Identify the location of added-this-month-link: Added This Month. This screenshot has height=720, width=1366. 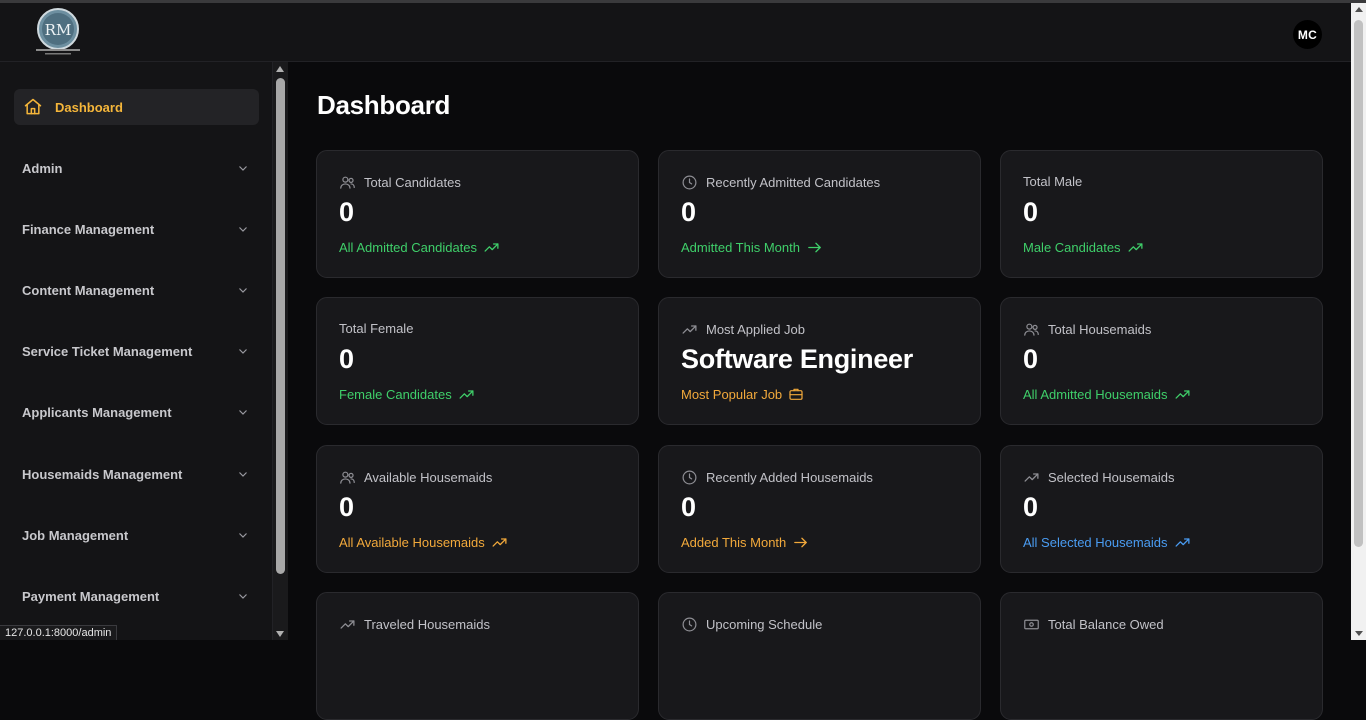
(745, 542).